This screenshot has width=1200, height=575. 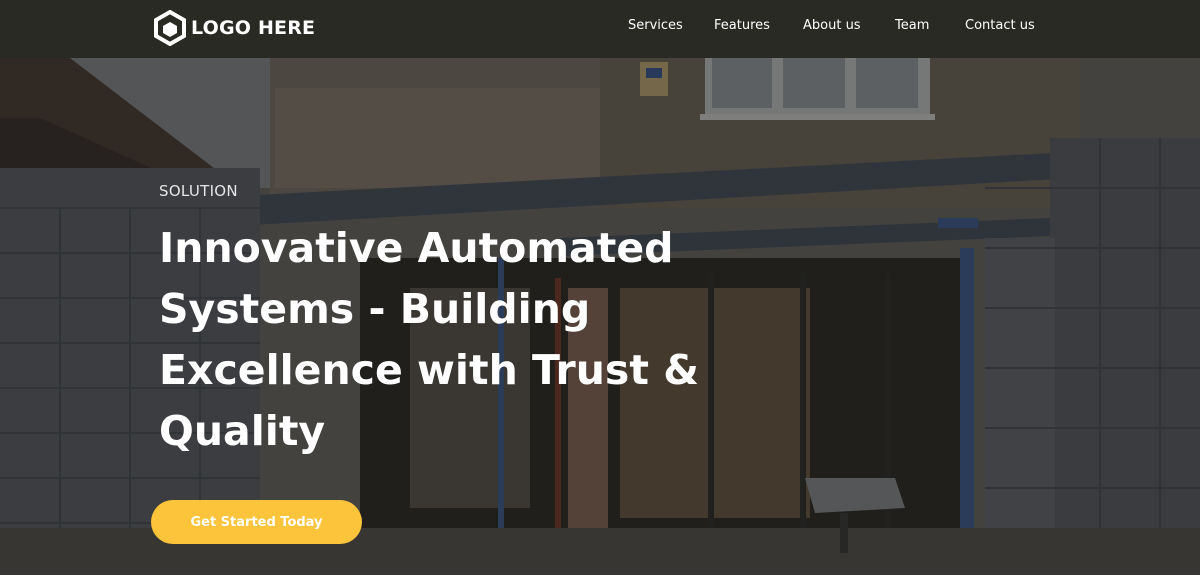 I want to click on nav-link-features: Features, so click(x=742, y=25).